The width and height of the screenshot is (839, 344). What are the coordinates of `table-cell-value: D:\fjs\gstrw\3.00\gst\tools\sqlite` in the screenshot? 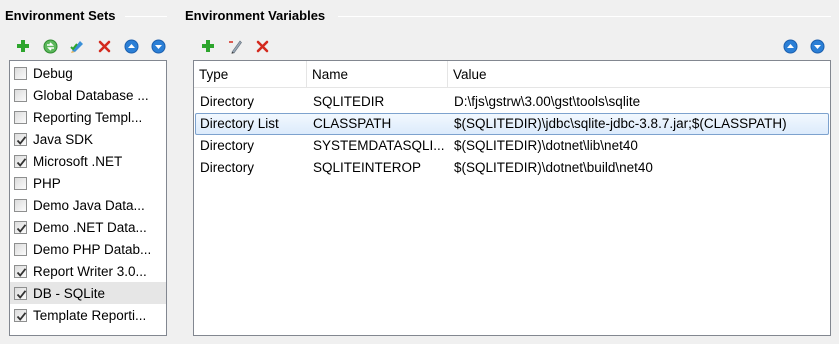 It's located at (547, 101).